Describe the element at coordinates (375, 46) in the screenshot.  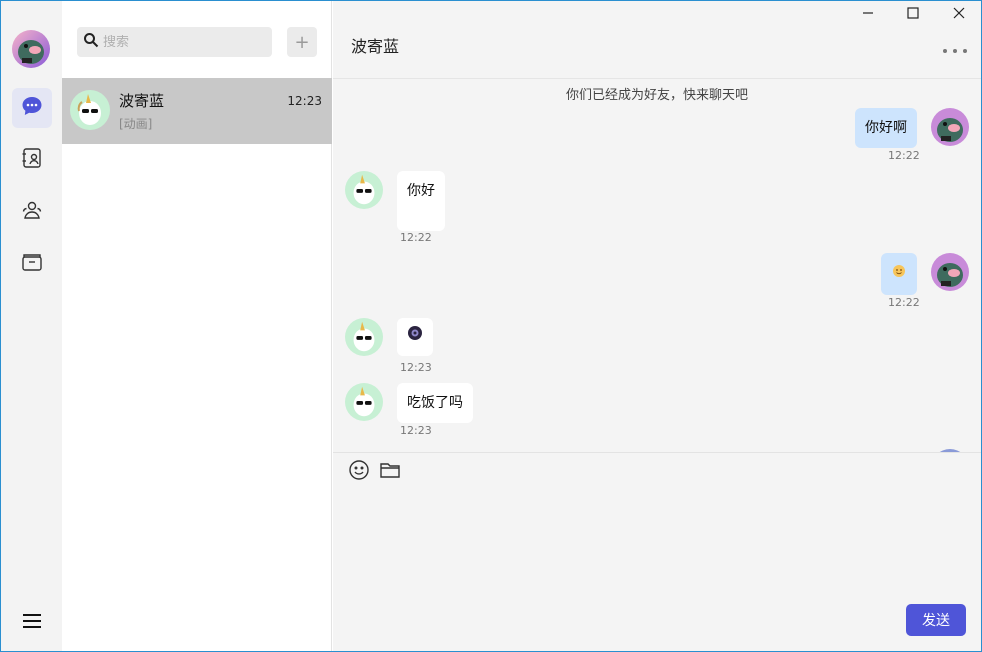
I see `chat-title: 波寄蓝` at that location.